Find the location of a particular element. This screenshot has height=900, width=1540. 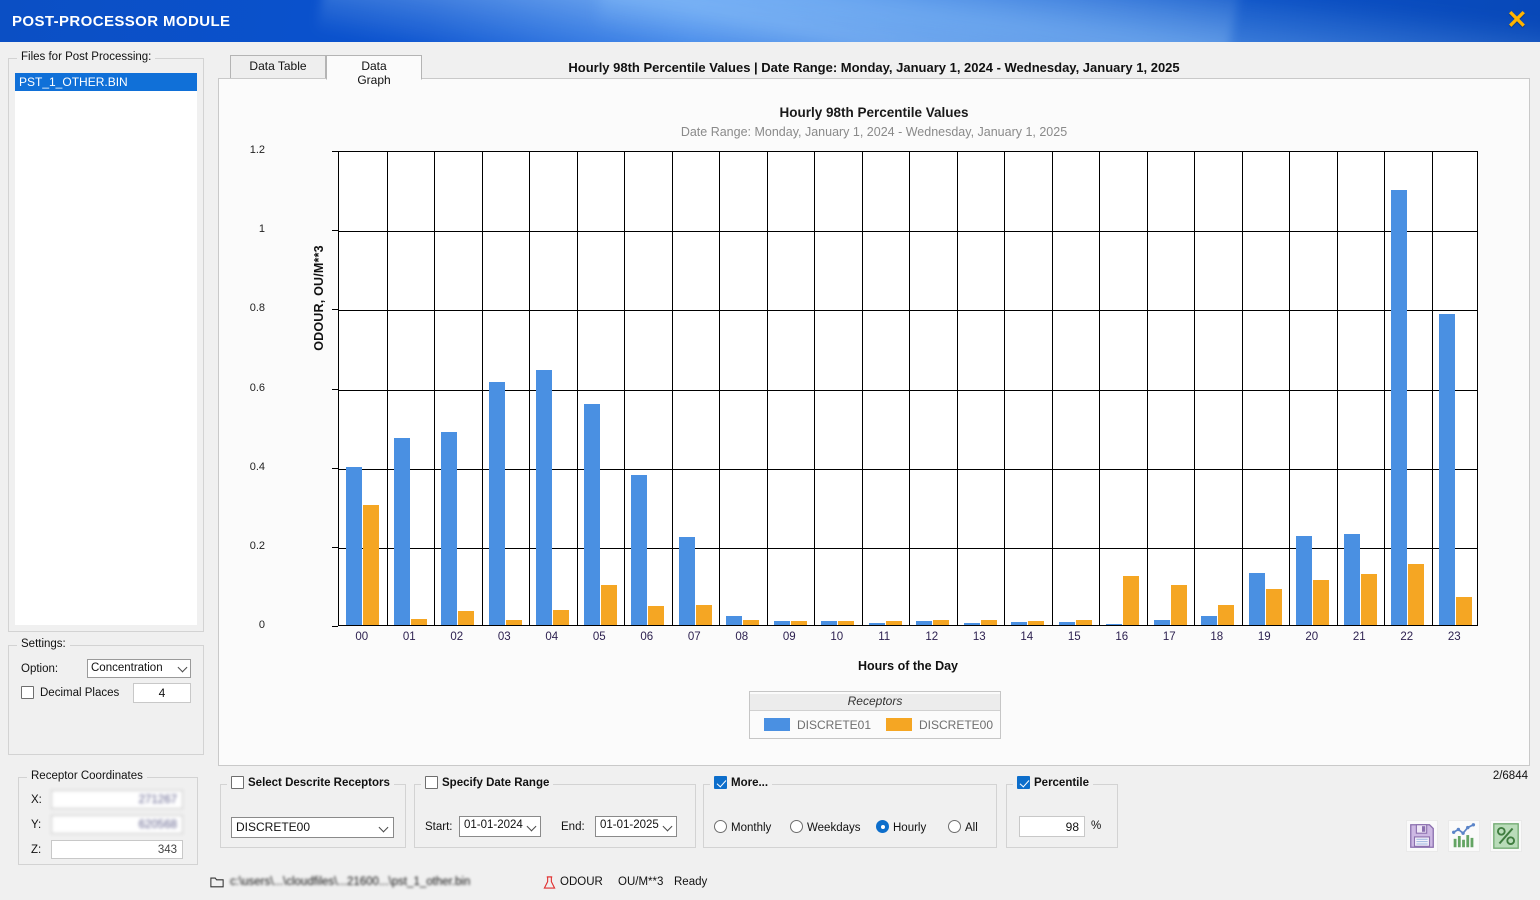

decimal-places-input: 4 is located at coordinates (162, 693).